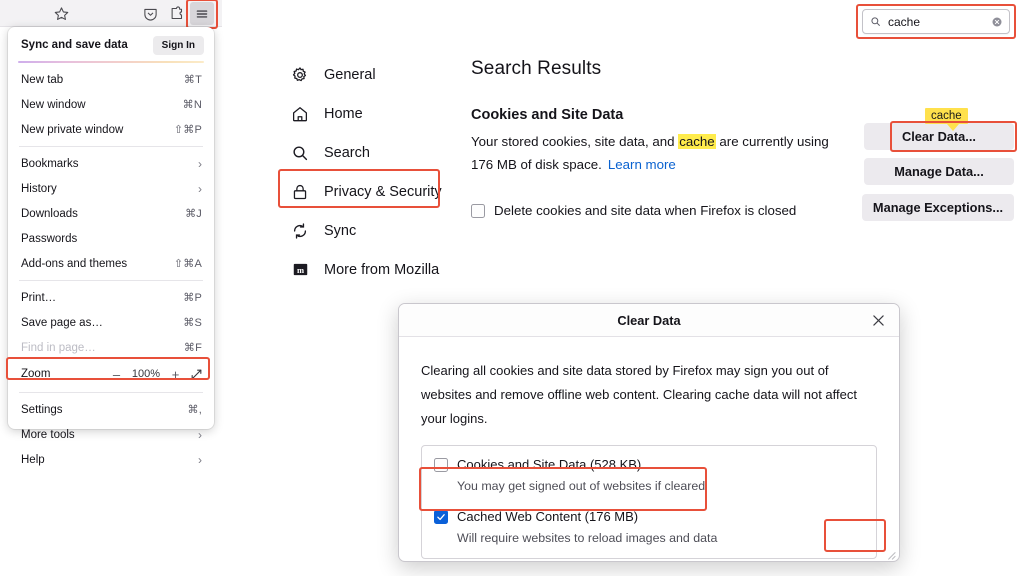 The width and height of the screenshot is (1024, 576). I want to click on hamburger-menu-icon, so click(202, 13).